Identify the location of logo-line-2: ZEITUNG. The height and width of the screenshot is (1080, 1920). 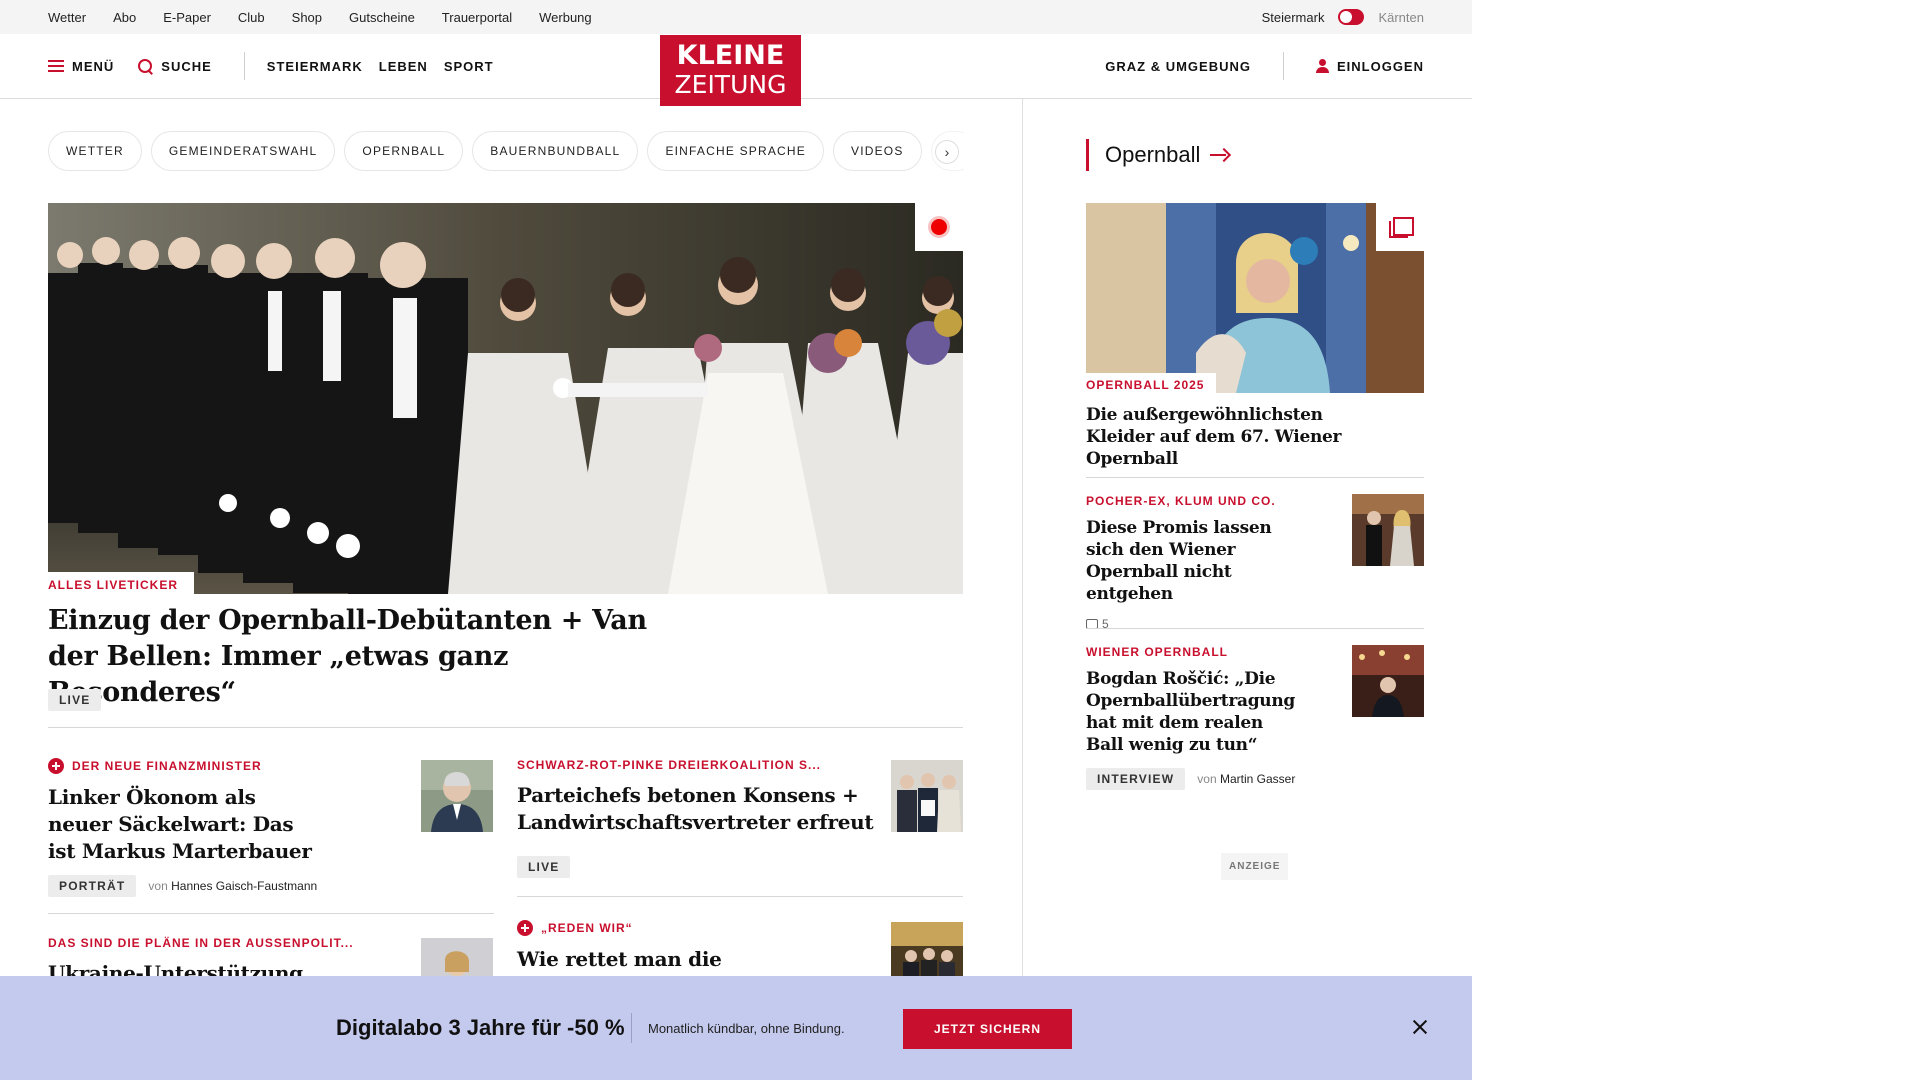
(730, 84).